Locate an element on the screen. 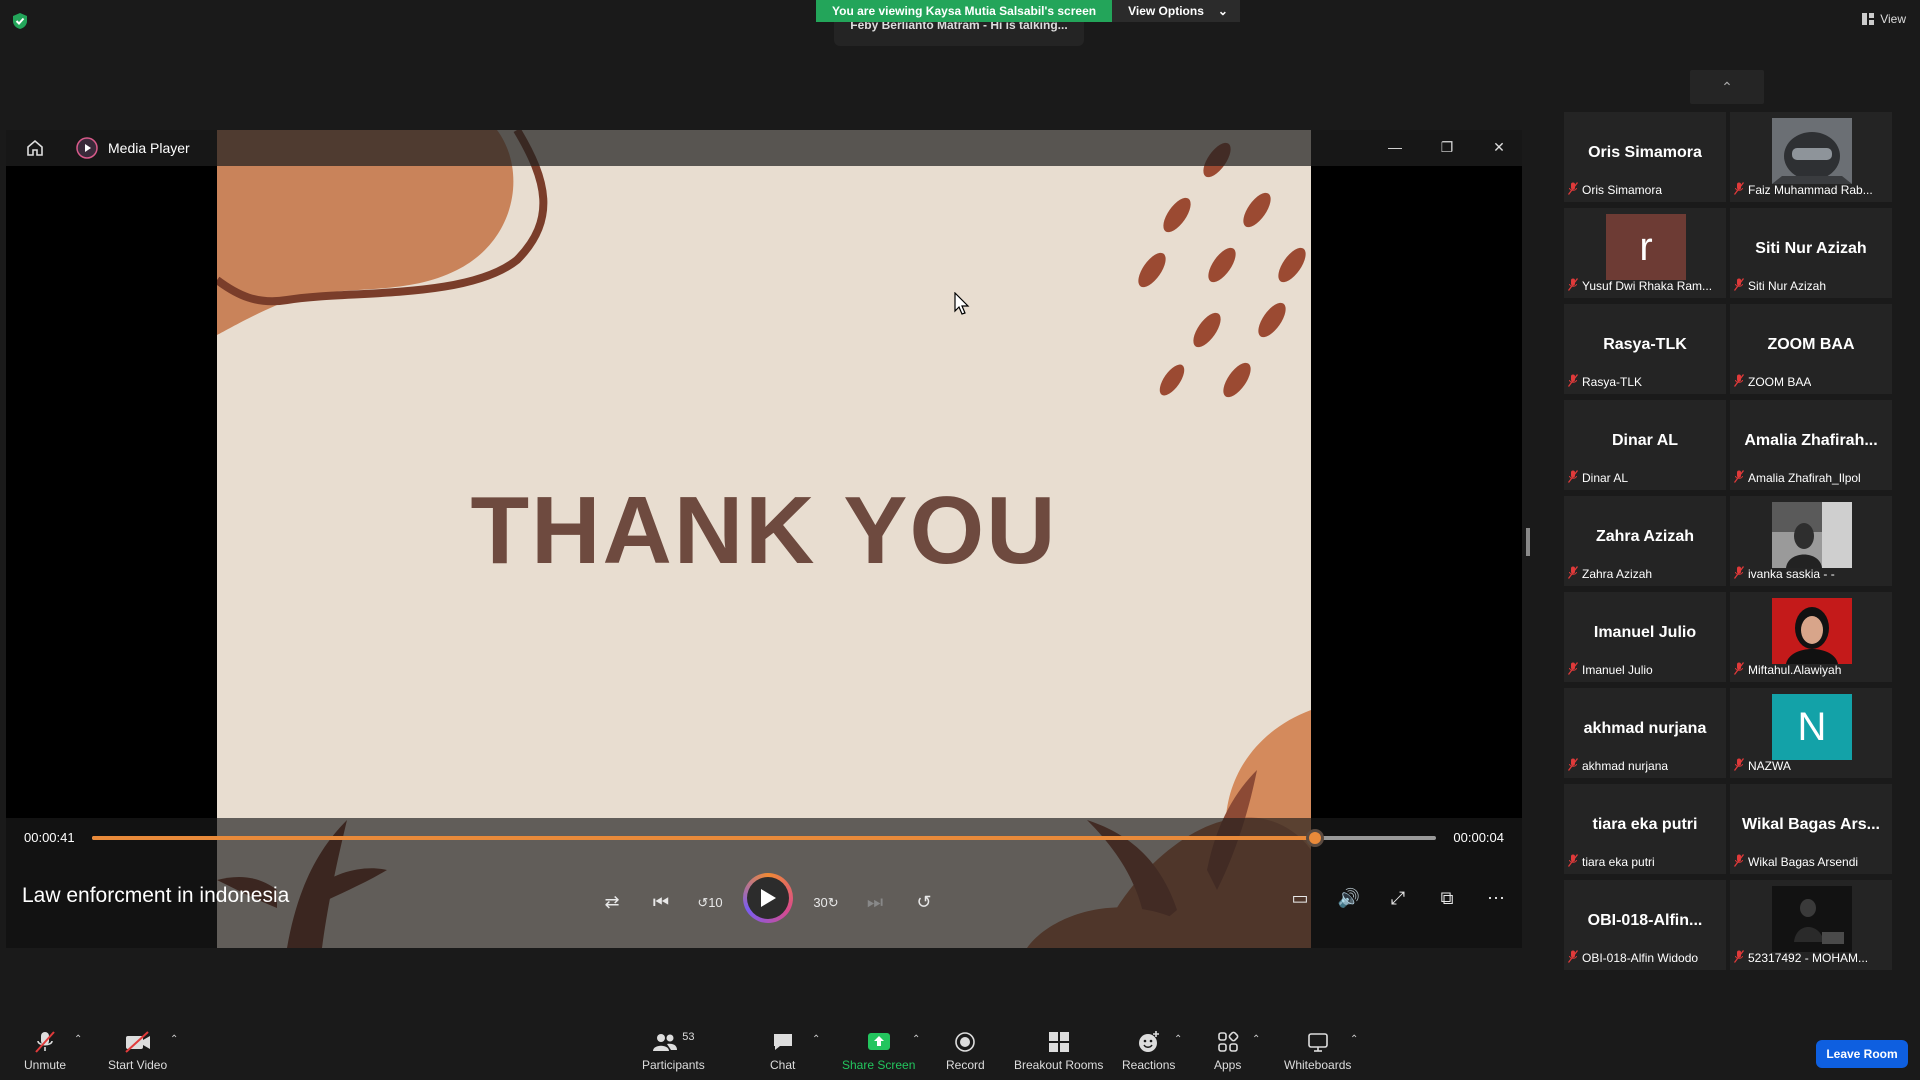 Image resolution: width=1920 pixels, height=1080 pixels. captions-icon: ▭ is located at coordinates (1300, 898).